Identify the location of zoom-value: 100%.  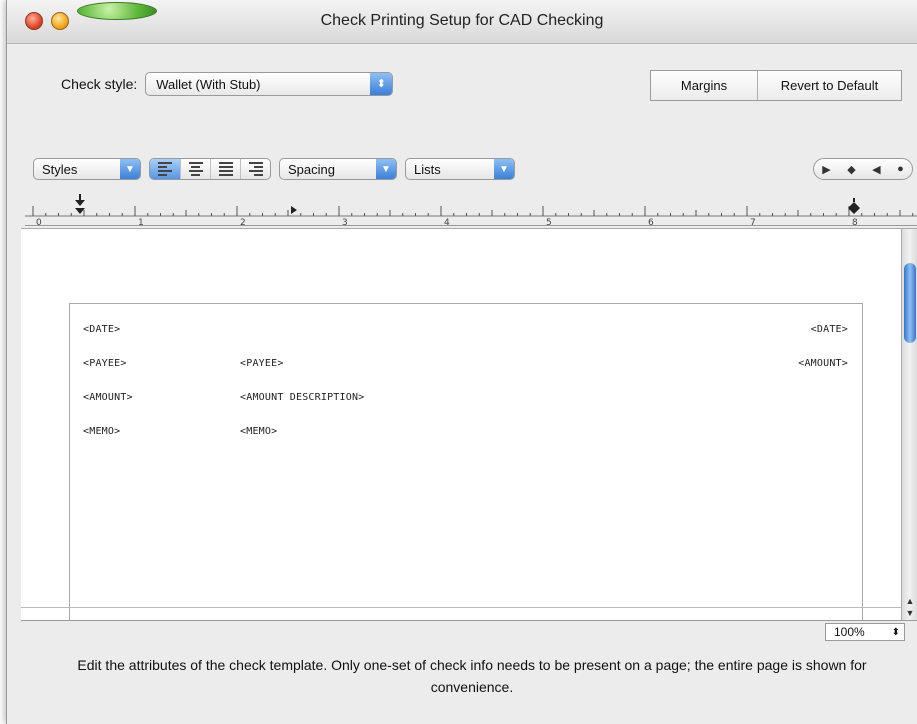
(849, 632).